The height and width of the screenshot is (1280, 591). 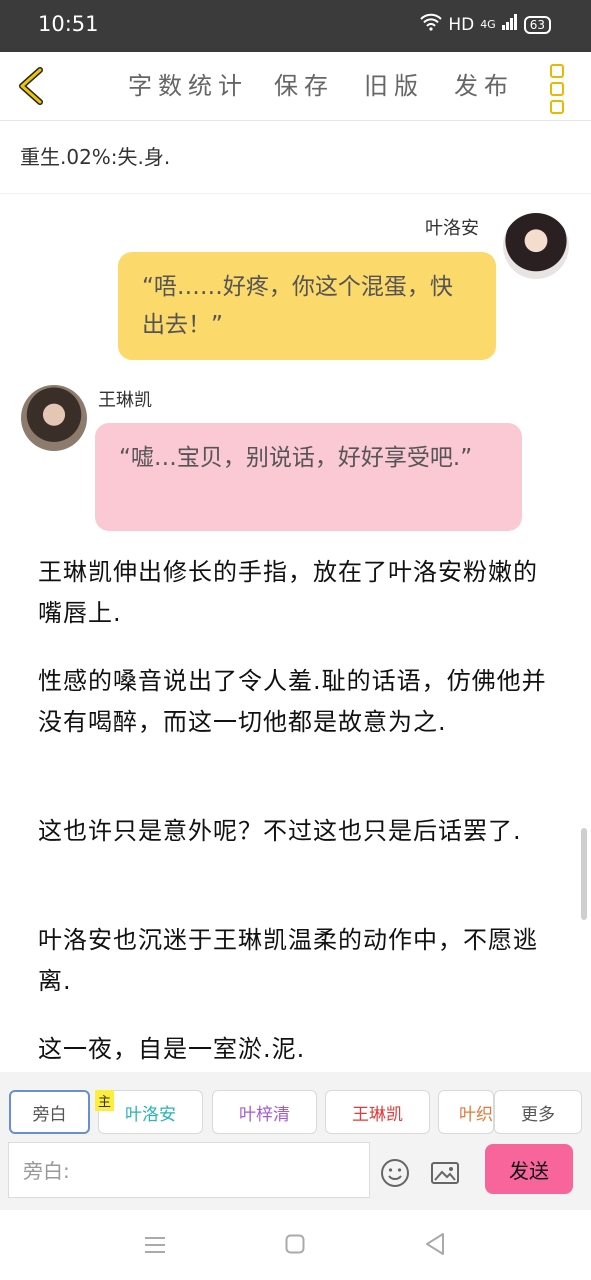 I want to click on back-button, so click(x=32, y=86).